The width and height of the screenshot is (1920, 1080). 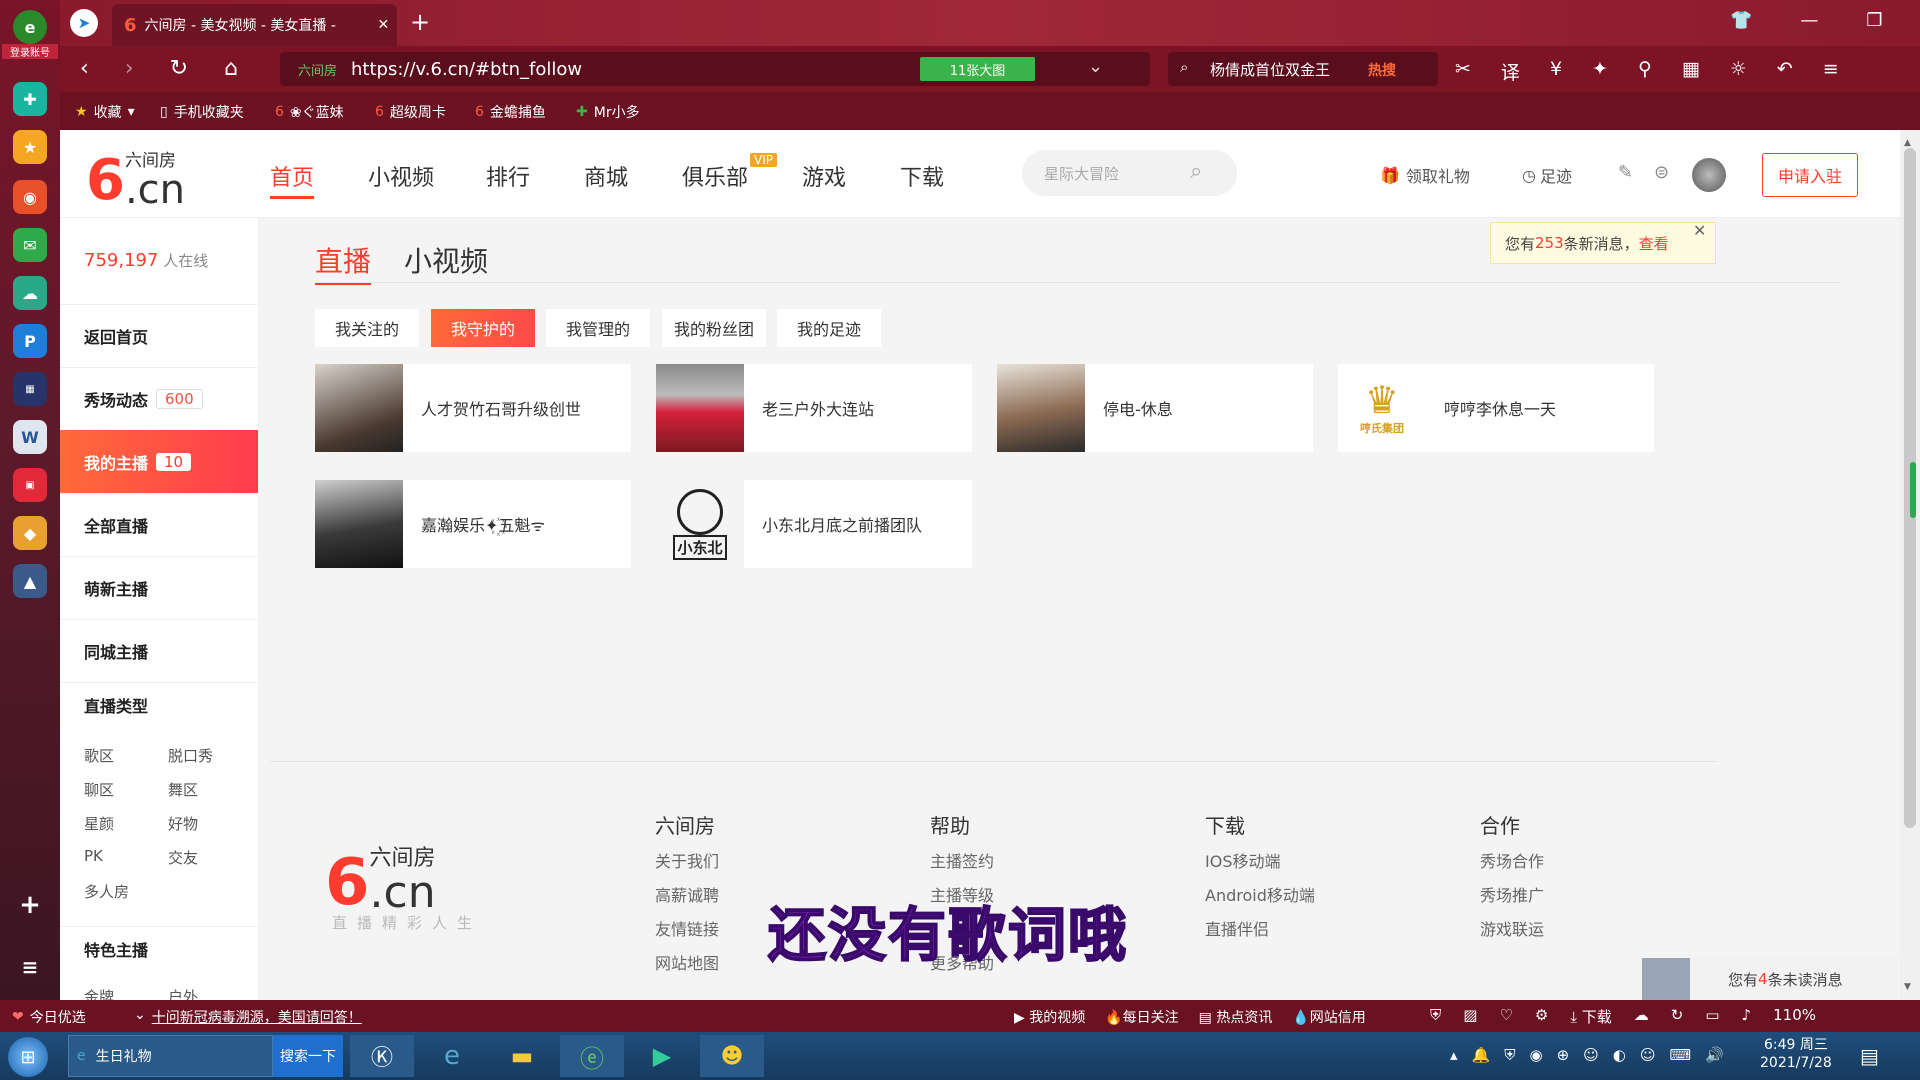 What do you see at coordinates (1741, 20) in the screenshot?
I see `skin-icon: 👕` at bounding box center [1741, 20].